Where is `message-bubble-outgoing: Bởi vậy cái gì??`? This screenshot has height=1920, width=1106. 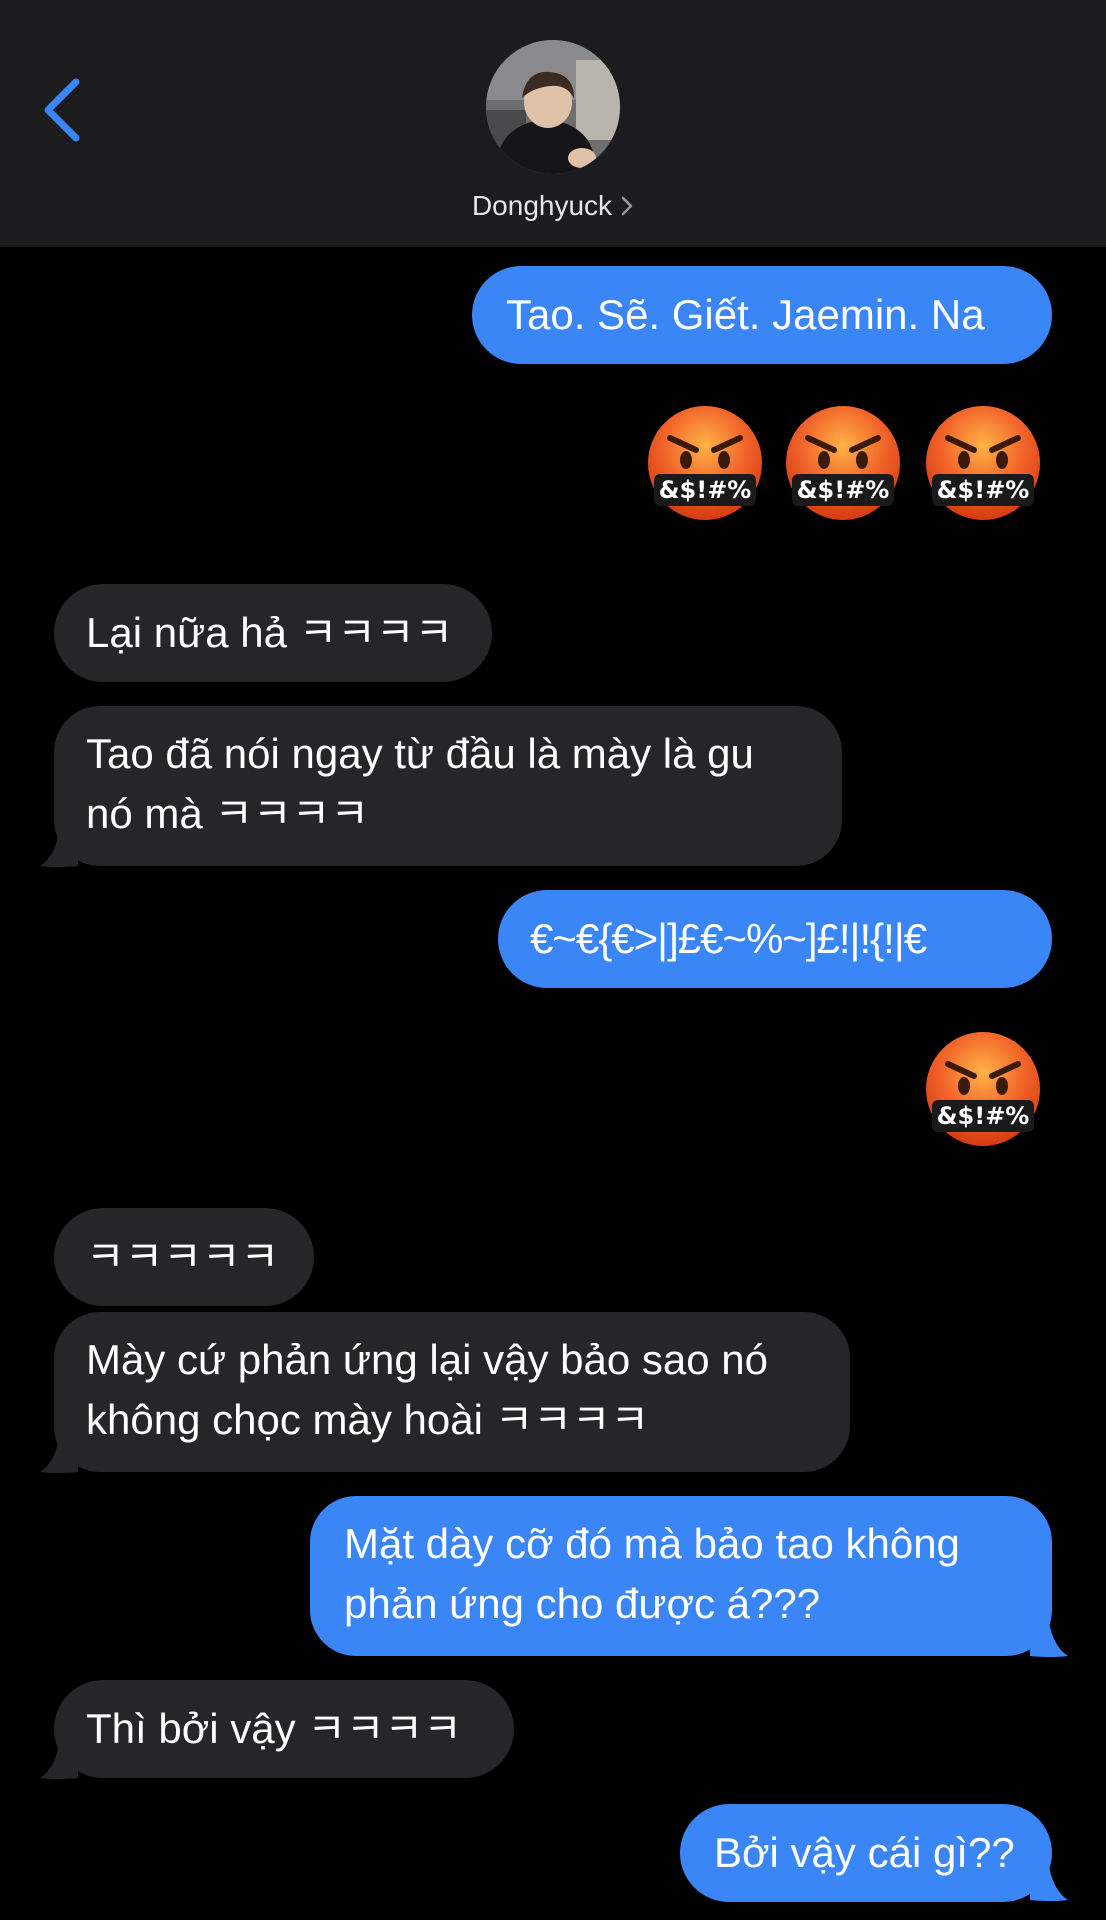 message-bubble-outgoing: Bởi vậy cái gì?? is located at coordinates (866, 1853).